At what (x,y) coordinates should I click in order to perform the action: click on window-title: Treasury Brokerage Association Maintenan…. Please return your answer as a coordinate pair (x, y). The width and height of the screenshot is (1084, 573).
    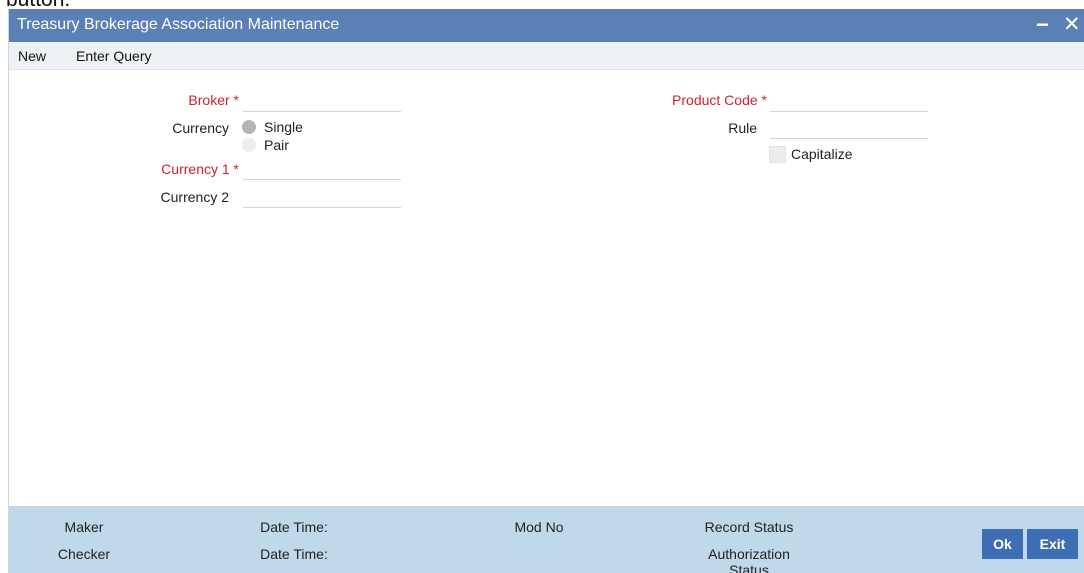
    Looking at the image, I should click on (178, 24).